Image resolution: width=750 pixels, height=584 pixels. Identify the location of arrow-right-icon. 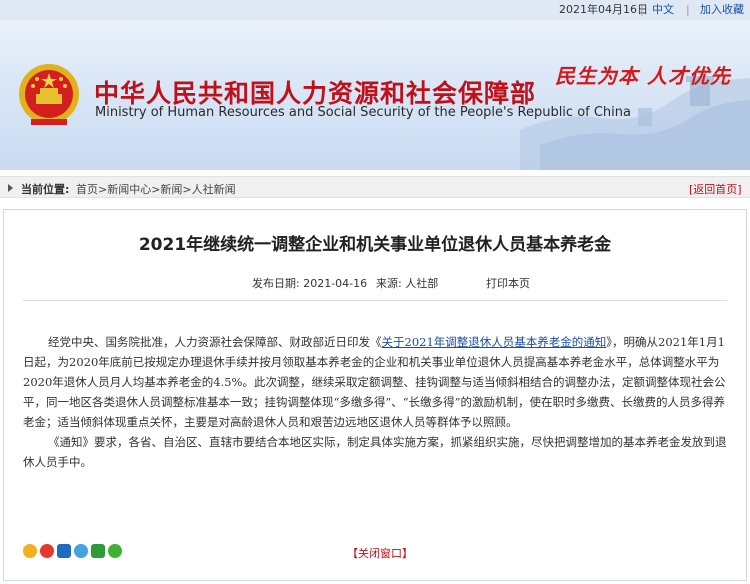
(10, 188).